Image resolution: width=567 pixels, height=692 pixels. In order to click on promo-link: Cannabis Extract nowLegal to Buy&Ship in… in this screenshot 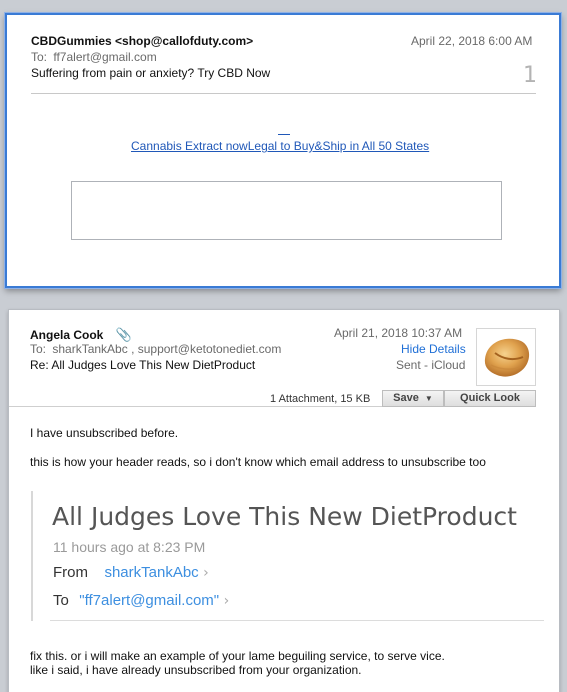, I will do `click(280, 146)`.